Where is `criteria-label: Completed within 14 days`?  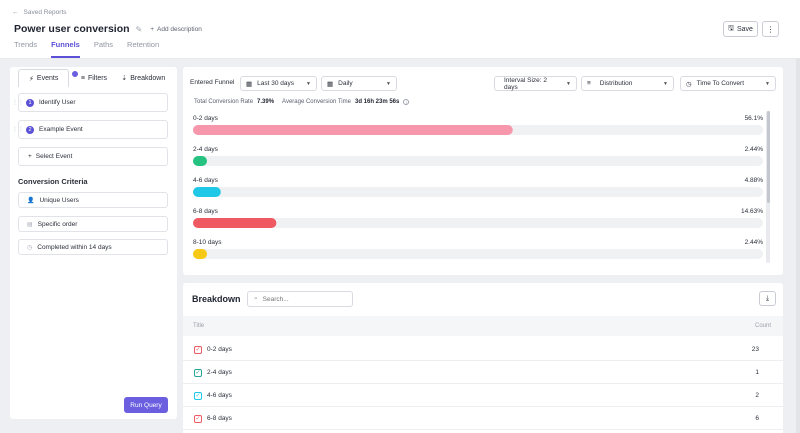 criteria-label: Completed within 14 days is located at coordinates (74, 247).